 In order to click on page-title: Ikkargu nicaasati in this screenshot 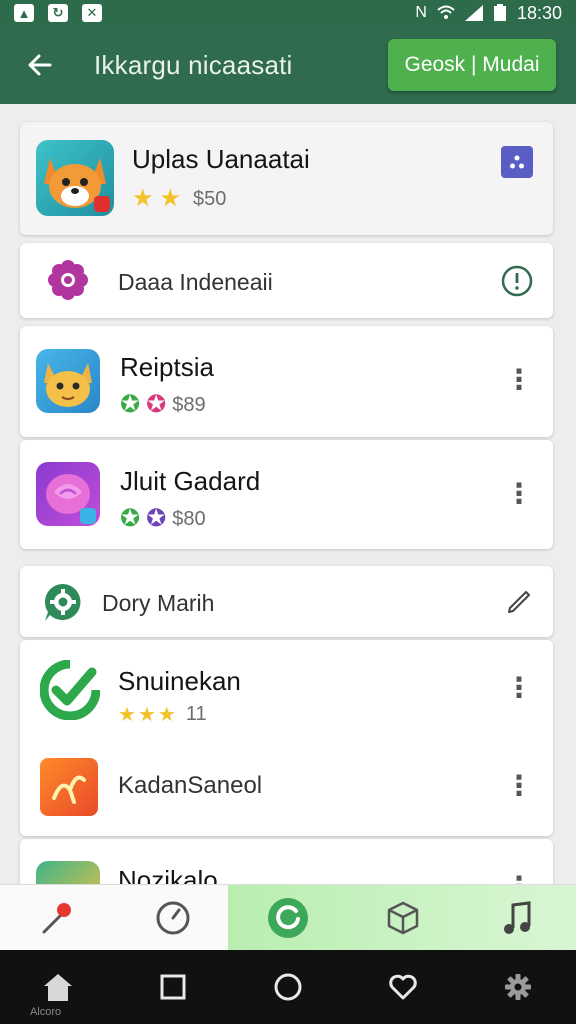, I will do `click(193, 64)`.